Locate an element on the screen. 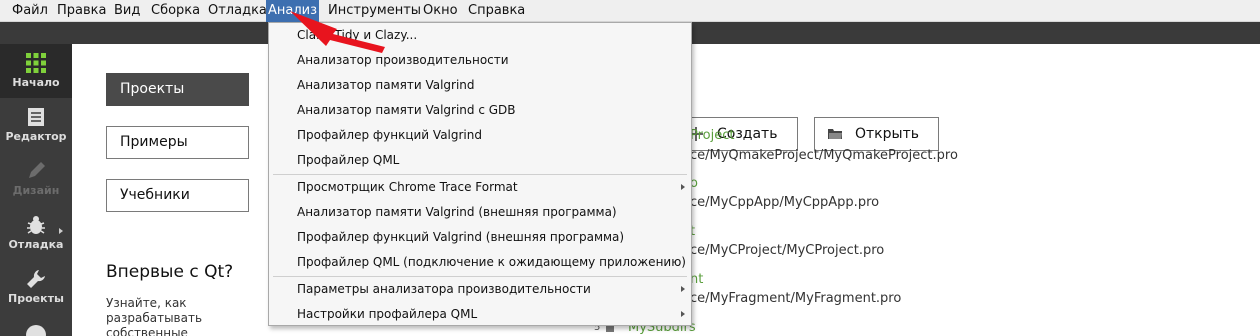 The width and height of the screenshot is (1260, 336). menu-edit: Правка is located at coordinates (81, 11).